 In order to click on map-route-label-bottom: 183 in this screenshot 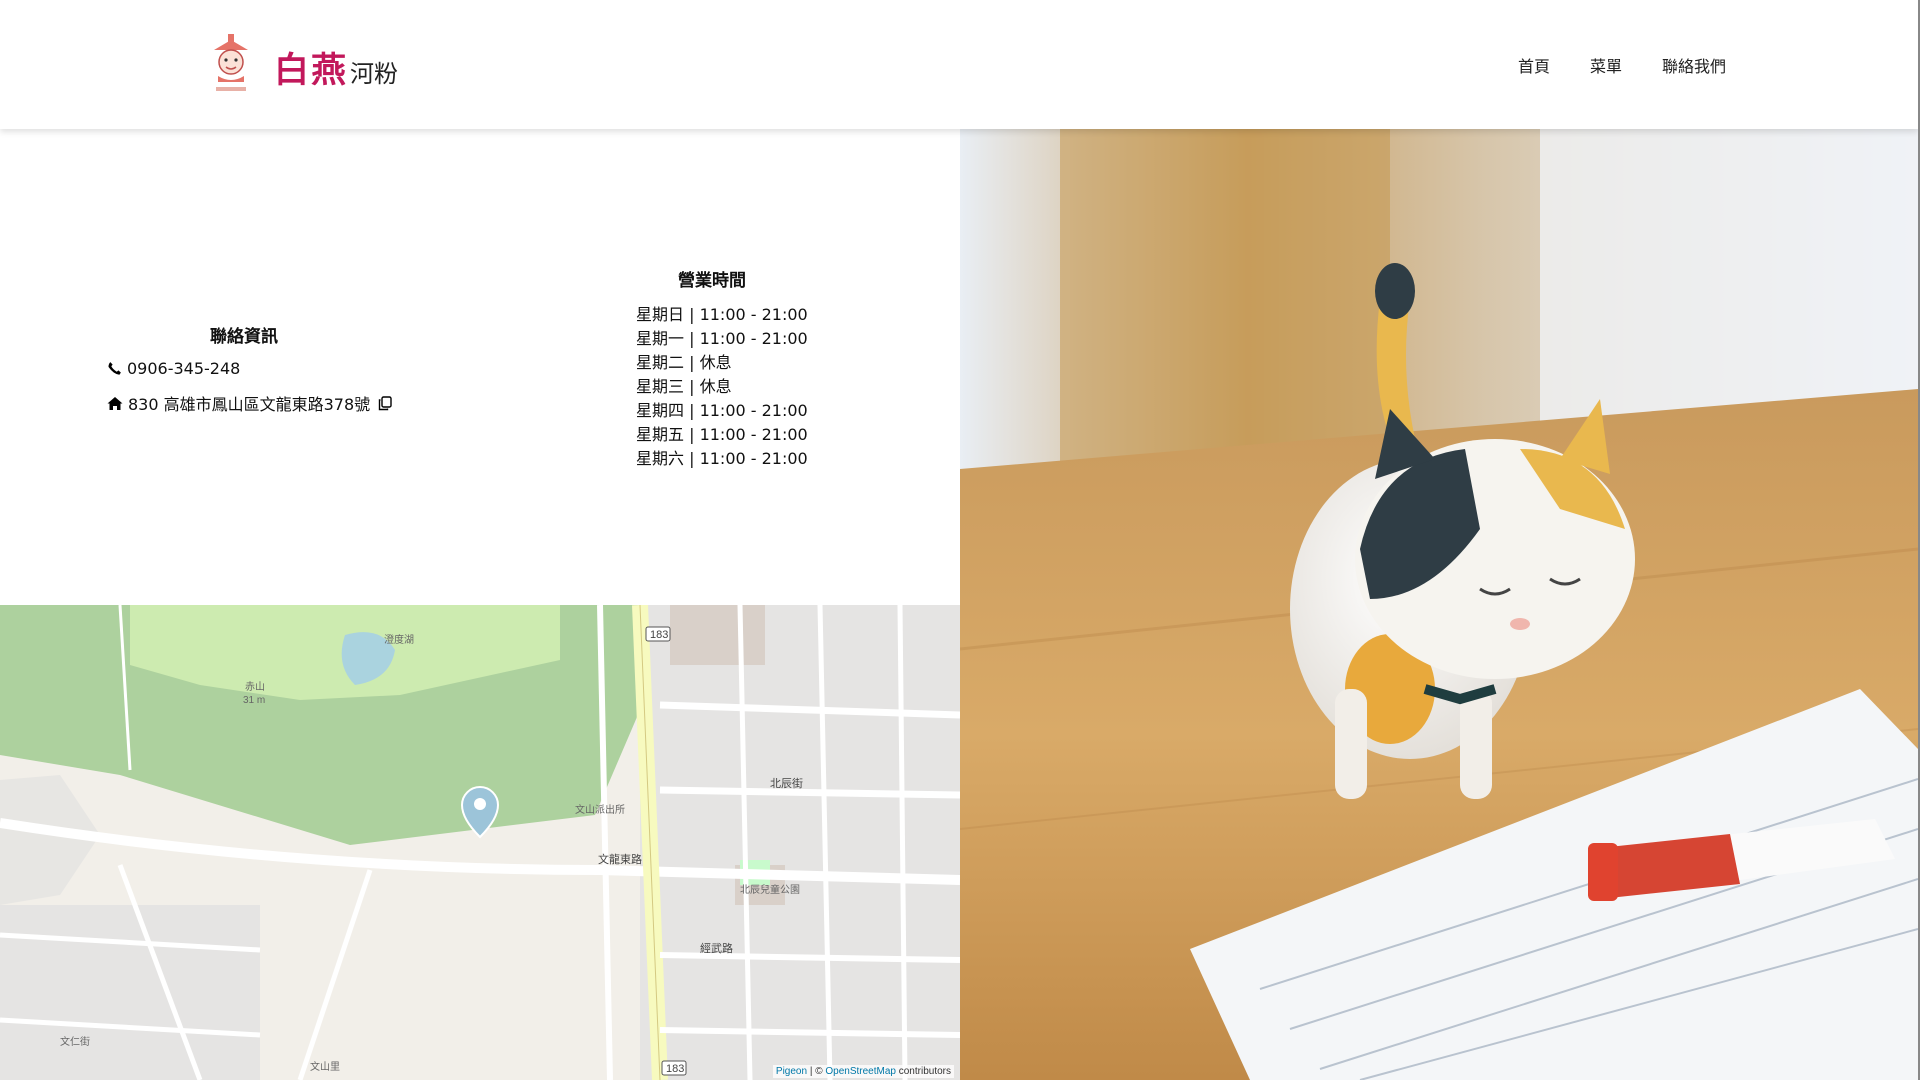, I will do `click(675, 1069)`.